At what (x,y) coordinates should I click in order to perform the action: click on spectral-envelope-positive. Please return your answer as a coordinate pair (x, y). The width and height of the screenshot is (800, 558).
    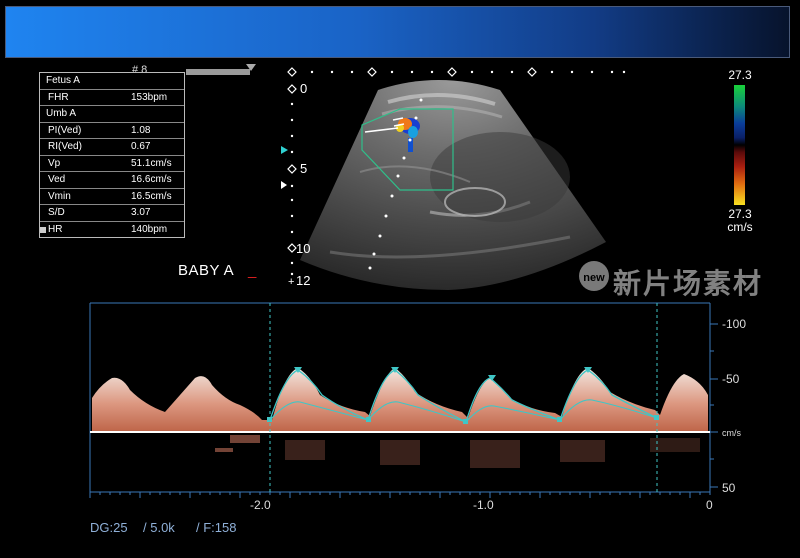
    Looking at the image, I should click on (400, 400).